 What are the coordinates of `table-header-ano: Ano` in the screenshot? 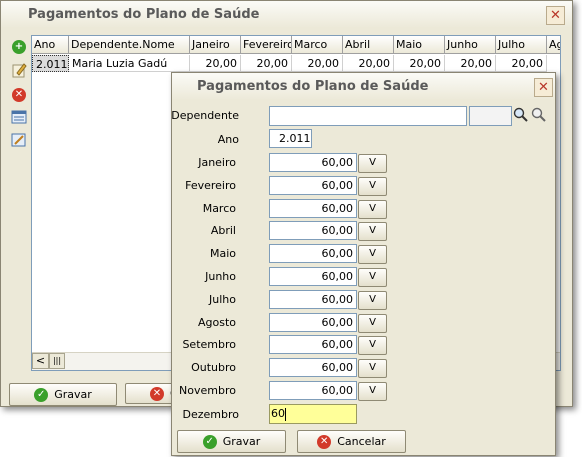 It's located at (50, 45).